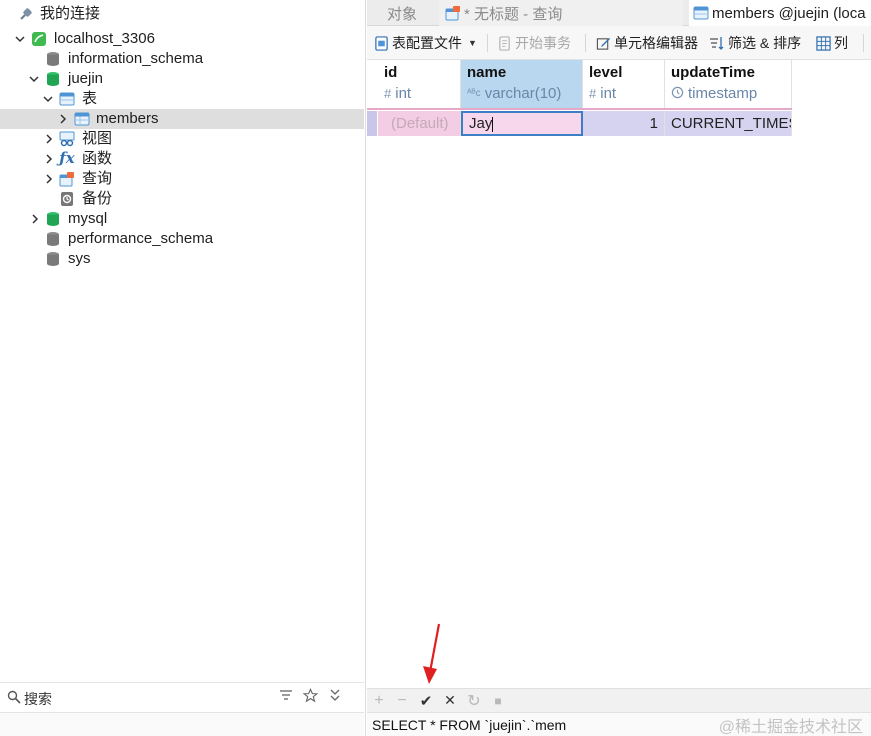  I want to click on watermark: @稀土掘金技术社区, so click(790, 727).